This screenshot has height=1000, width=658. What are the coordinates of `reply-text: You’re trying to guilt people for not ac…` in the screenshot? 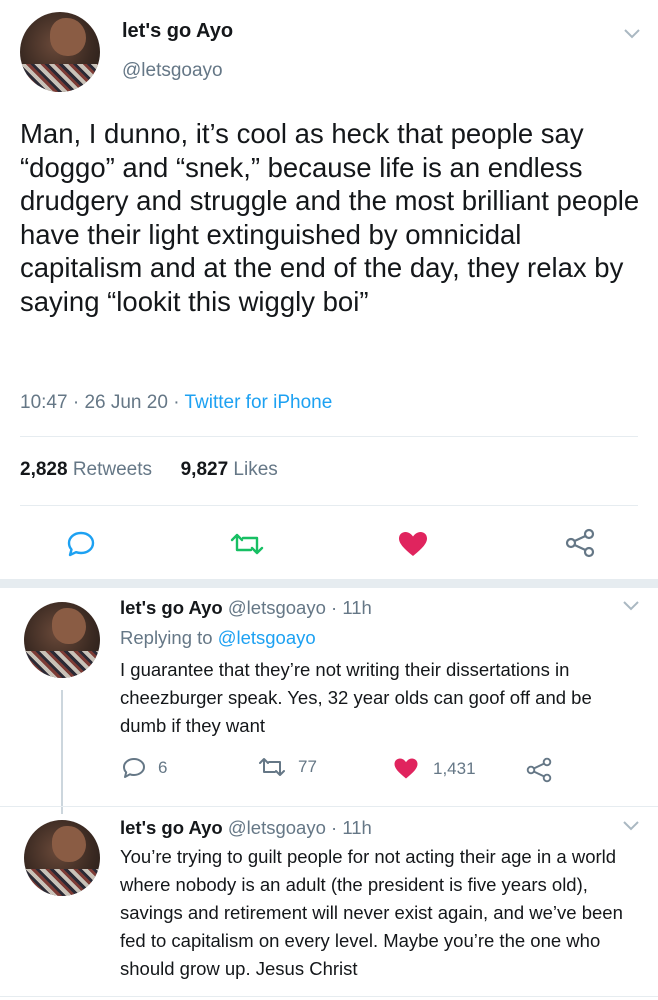 It's located at (371, 912).